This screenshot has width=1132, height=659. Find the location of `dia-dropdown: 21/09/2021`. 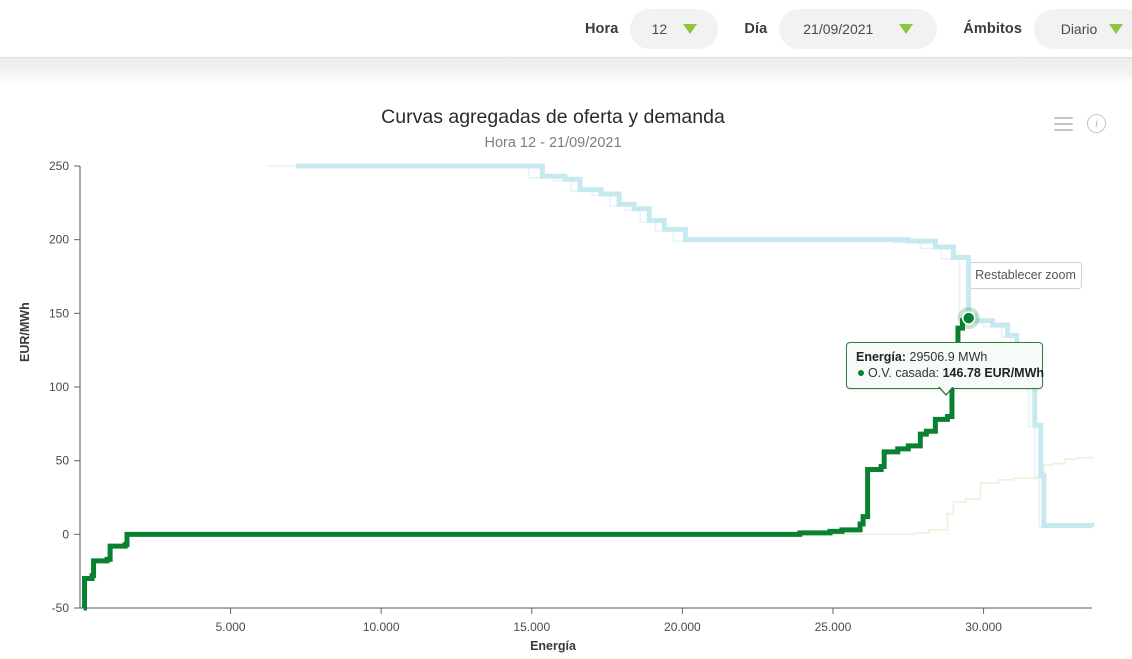

dia-dropdown: 21/09/2021 is located at coordinates (858, 28).